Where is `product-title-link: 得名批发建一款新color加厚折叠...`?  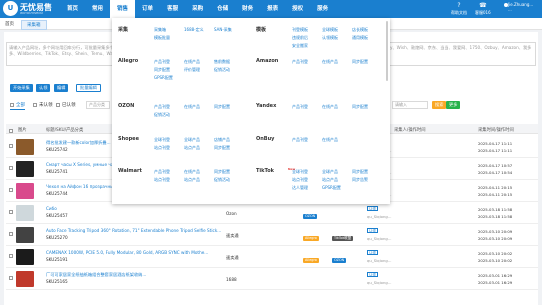
product-title-link: 得名批发建一款新color加厚折叠... is located at coordinates (78, 143).